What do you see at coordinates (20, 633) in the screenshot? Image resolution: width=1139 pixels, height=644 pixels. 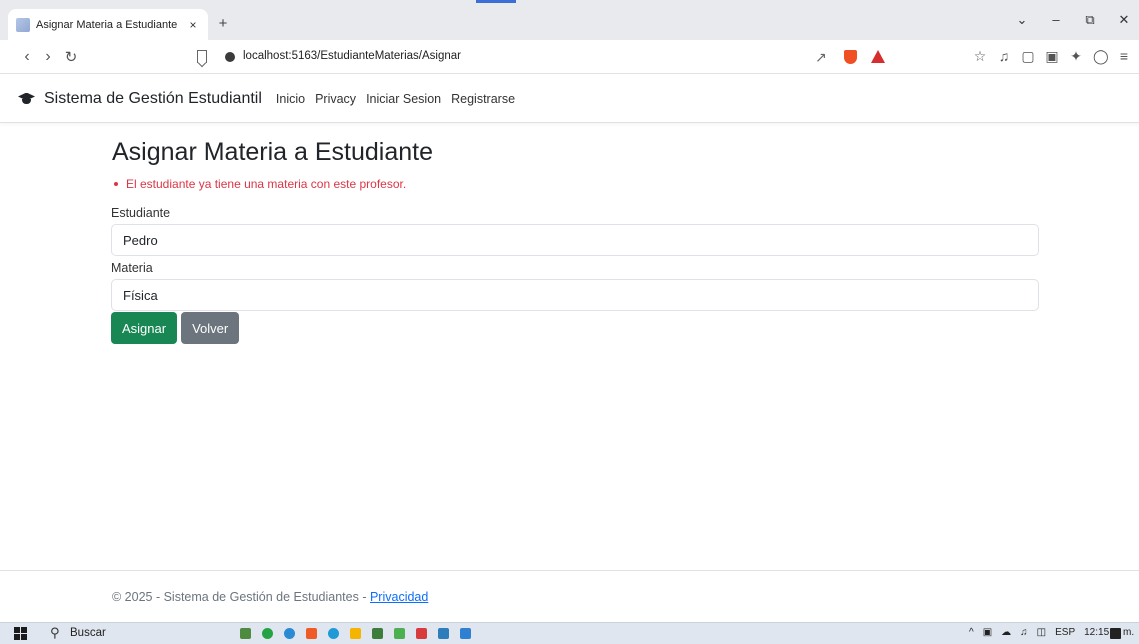 I see `start-icon` at bounding box center [20, 633].